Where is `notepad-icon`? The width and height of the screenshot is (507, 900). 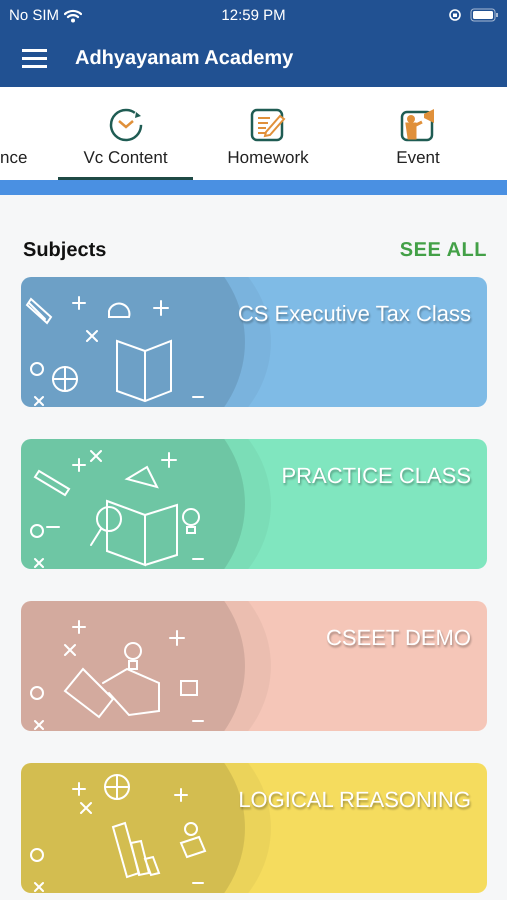 notepad-icon is located at coordinates (268, 124).